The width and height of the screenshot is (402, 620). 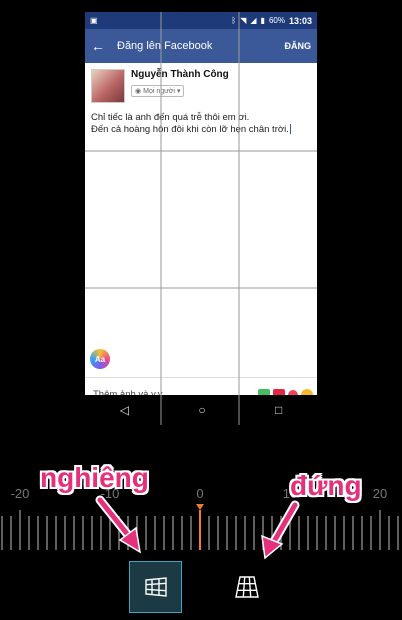 What do you see at coordinates (108, 86) in the screenshot?
I see `avatar` at bounding box center [108, 86].